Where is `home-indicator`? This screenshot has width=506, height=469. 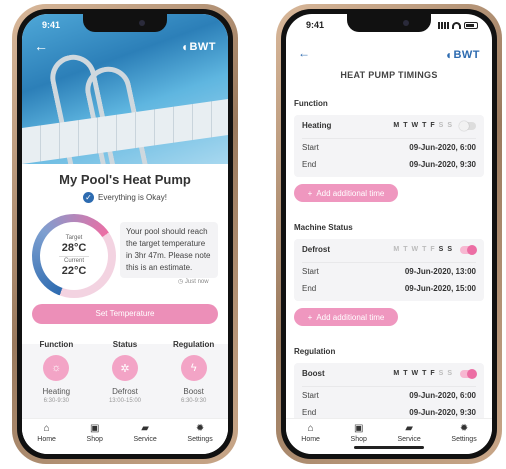 home-indicator is located at coordinates (389, 447).